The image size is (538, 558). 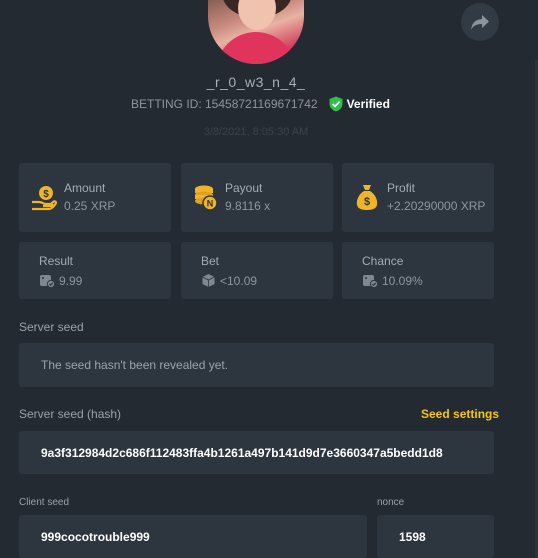 What do you see at coordinates (85, 188) in the screenshot?
I see `amount-label: Amount` at bounding box center [85, 188].